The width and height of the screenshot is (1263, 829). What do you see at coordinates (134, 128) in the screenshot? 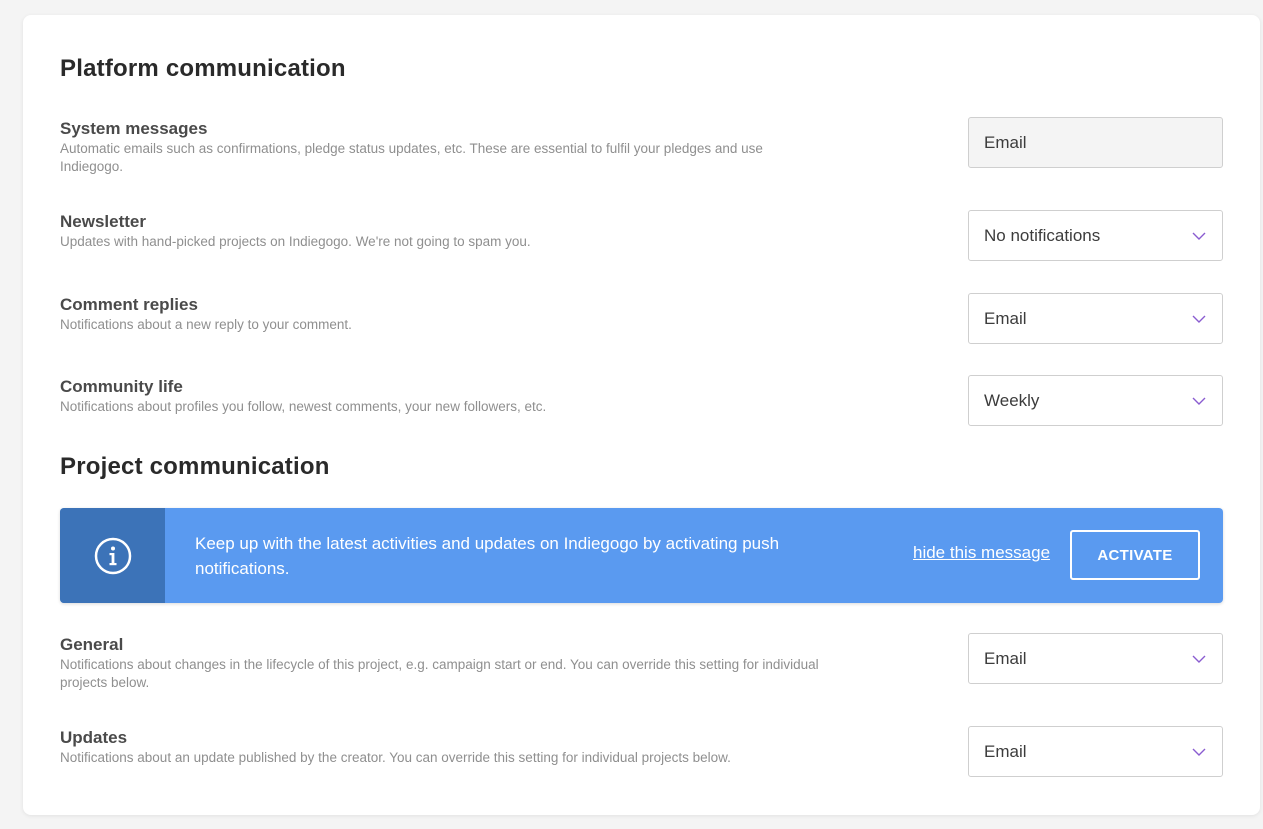
I see `setting-title: System messages` at bounding box center [134, 128].